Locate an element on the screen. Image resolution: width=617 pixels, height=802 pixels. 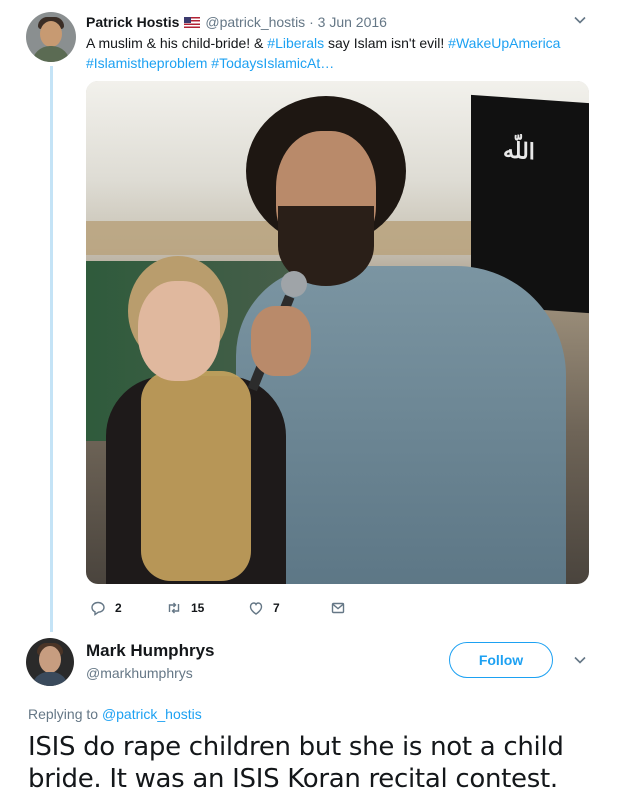
replying-to-handle: @patrick_hostis is located at coordinates (152, 714).